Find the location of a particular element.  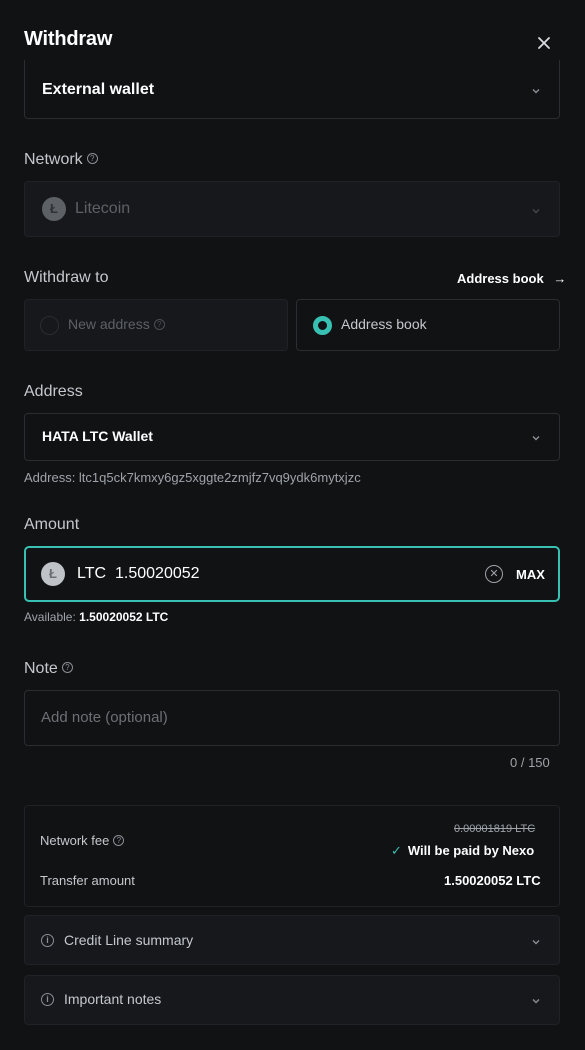

close-icon is located at coordinates (544, 43).